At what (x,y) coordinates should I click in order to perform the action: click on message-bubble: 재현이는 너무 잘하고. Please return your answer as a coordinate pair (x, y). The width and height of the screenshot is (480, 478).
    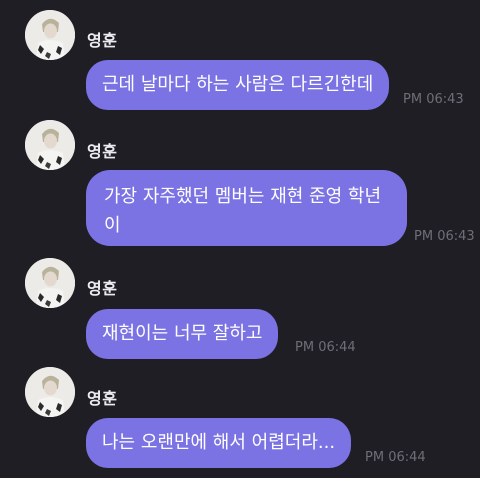
    Looking at the image, I should click on (182, 334).